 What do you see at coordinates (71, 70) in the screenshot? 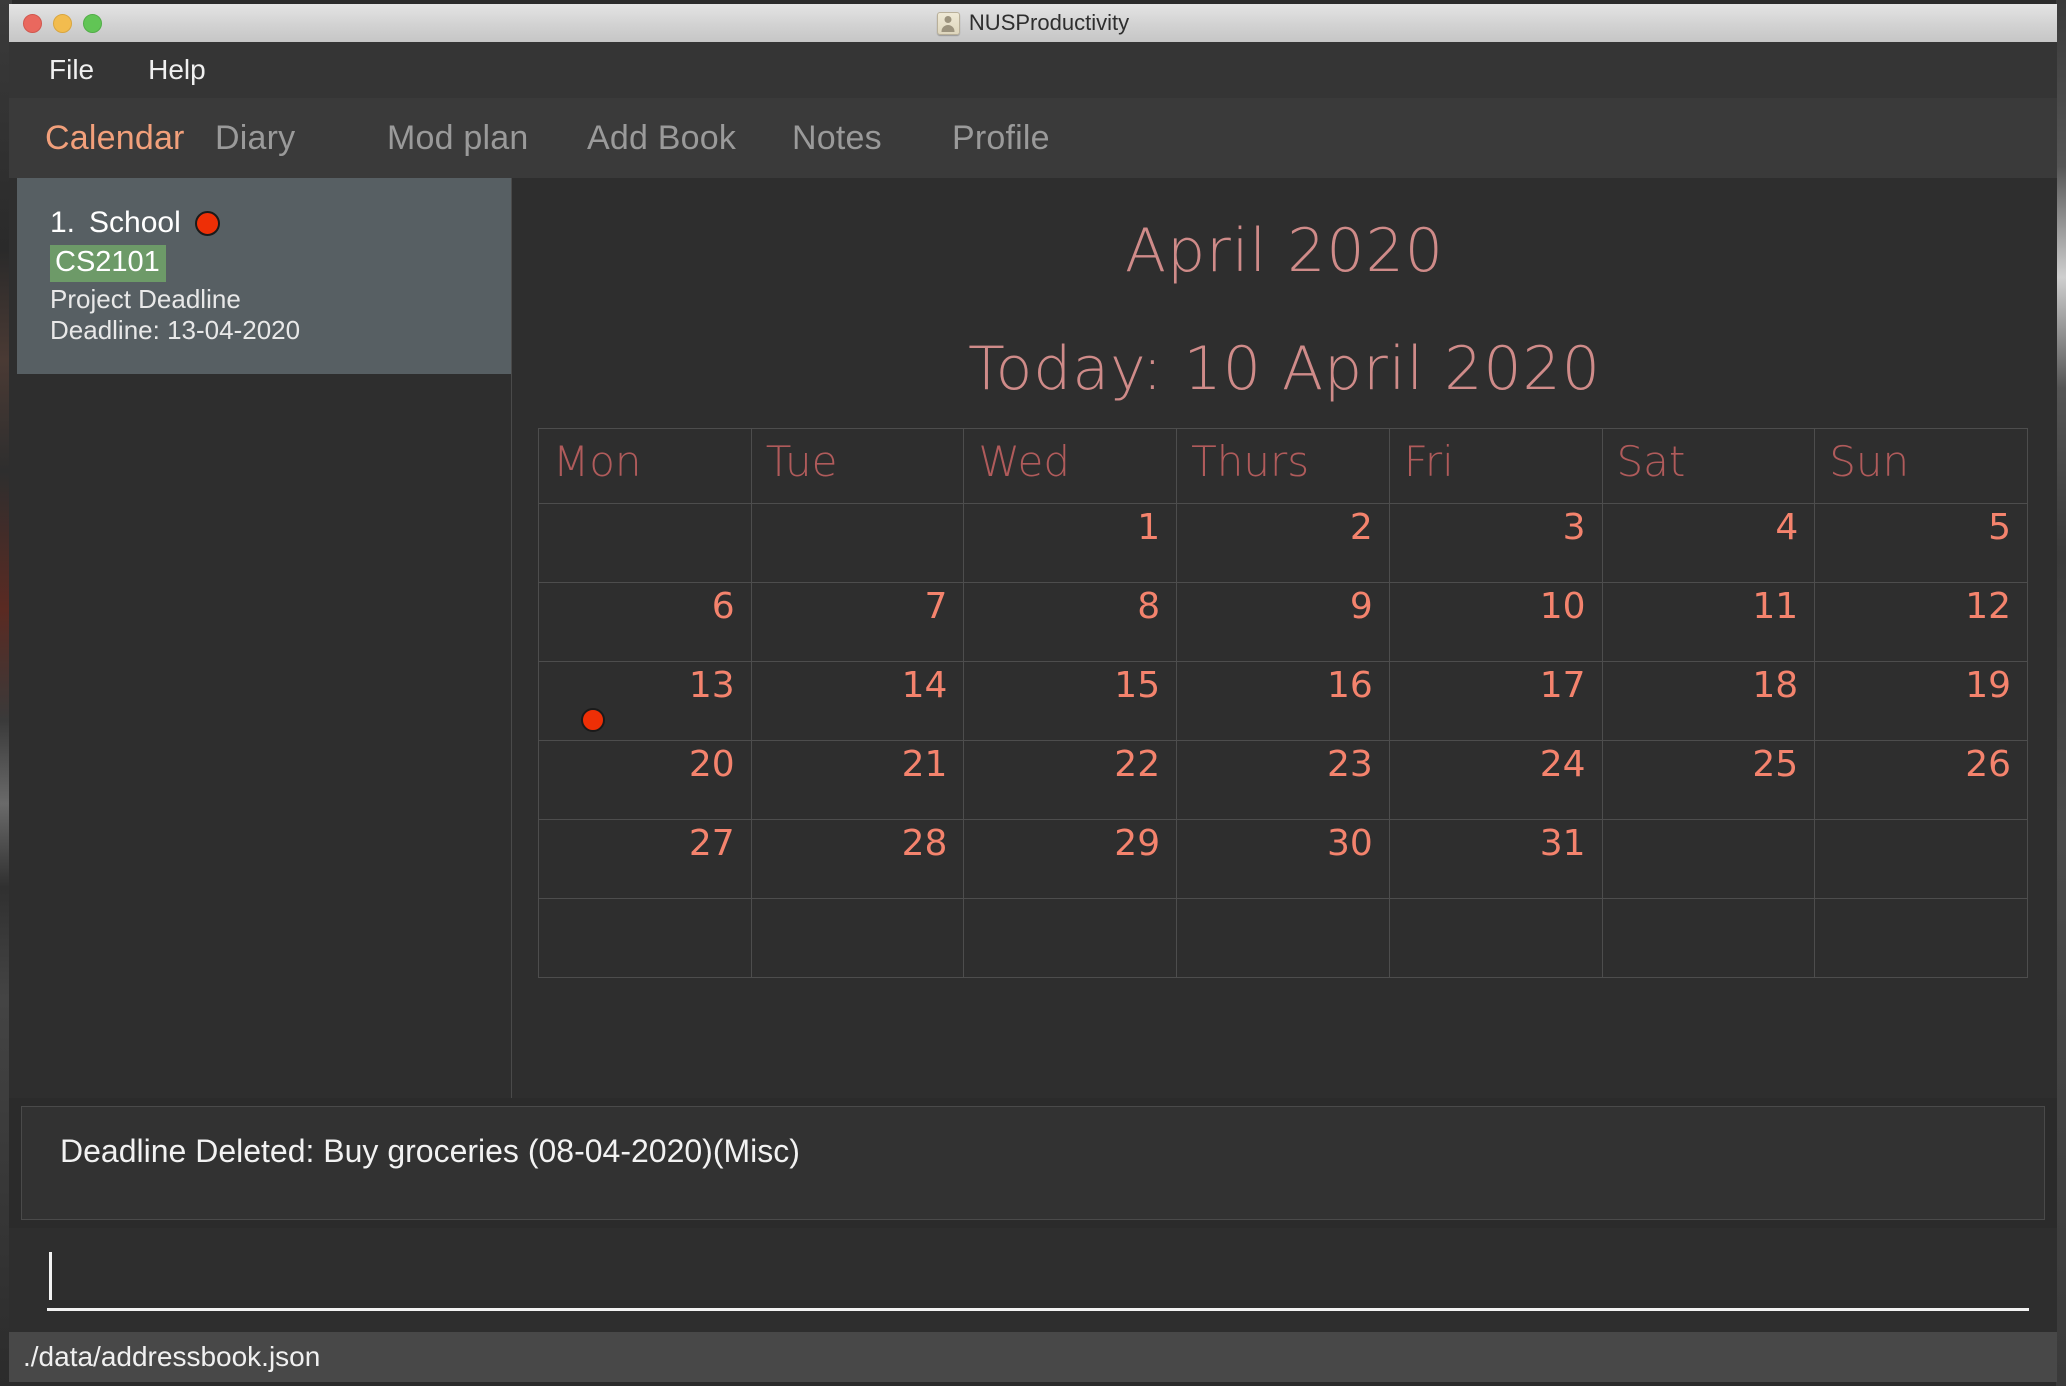
I see `menu-item-file: File` at bounding box center [71, 70].